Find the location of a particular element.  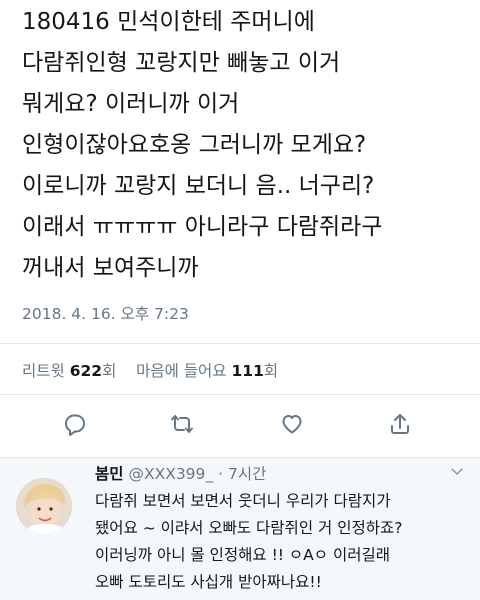

reply-icon is located at coordinates (75, 426).